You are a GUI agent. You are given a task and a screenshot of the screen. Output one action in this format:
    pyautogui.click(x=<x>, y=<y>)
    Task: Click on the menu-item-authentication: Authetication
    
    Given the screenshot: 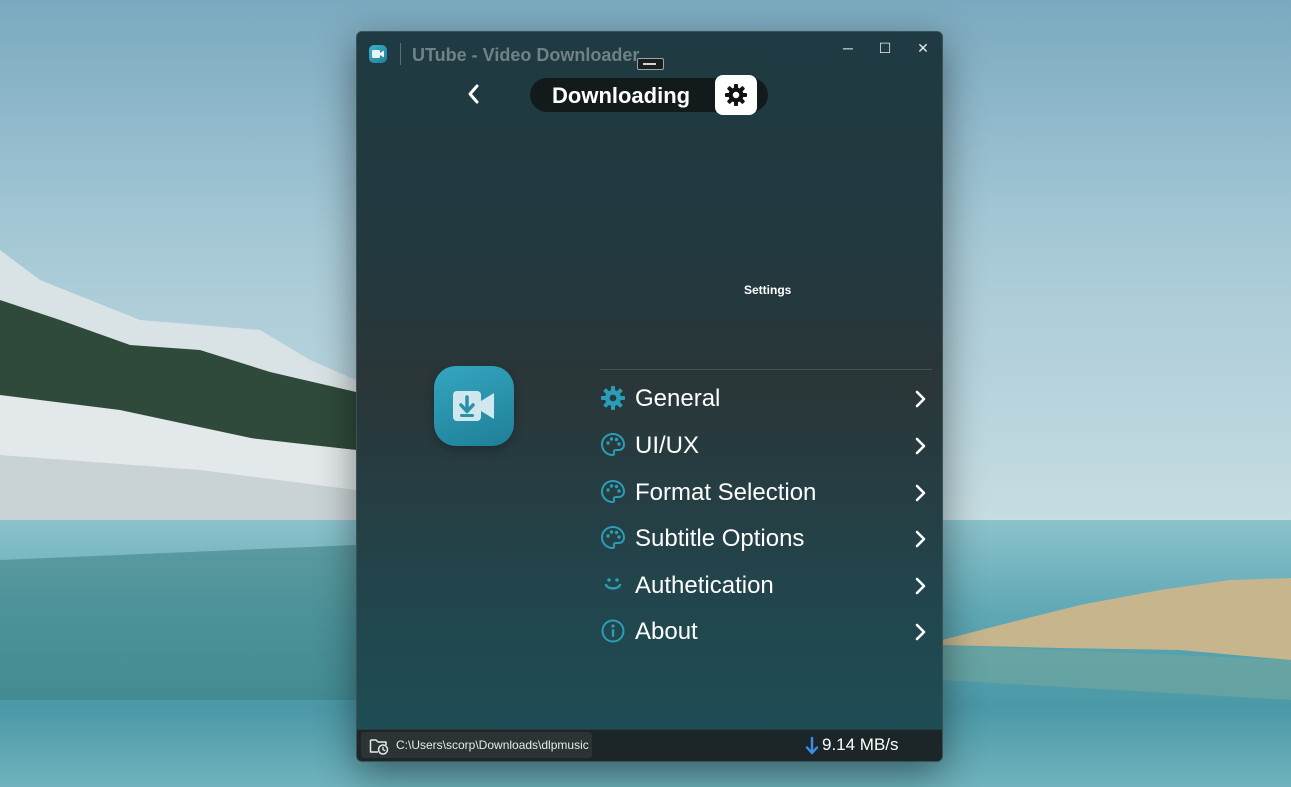 What is the action you would take?
    pyautogui.click(x=767, y=585)
    